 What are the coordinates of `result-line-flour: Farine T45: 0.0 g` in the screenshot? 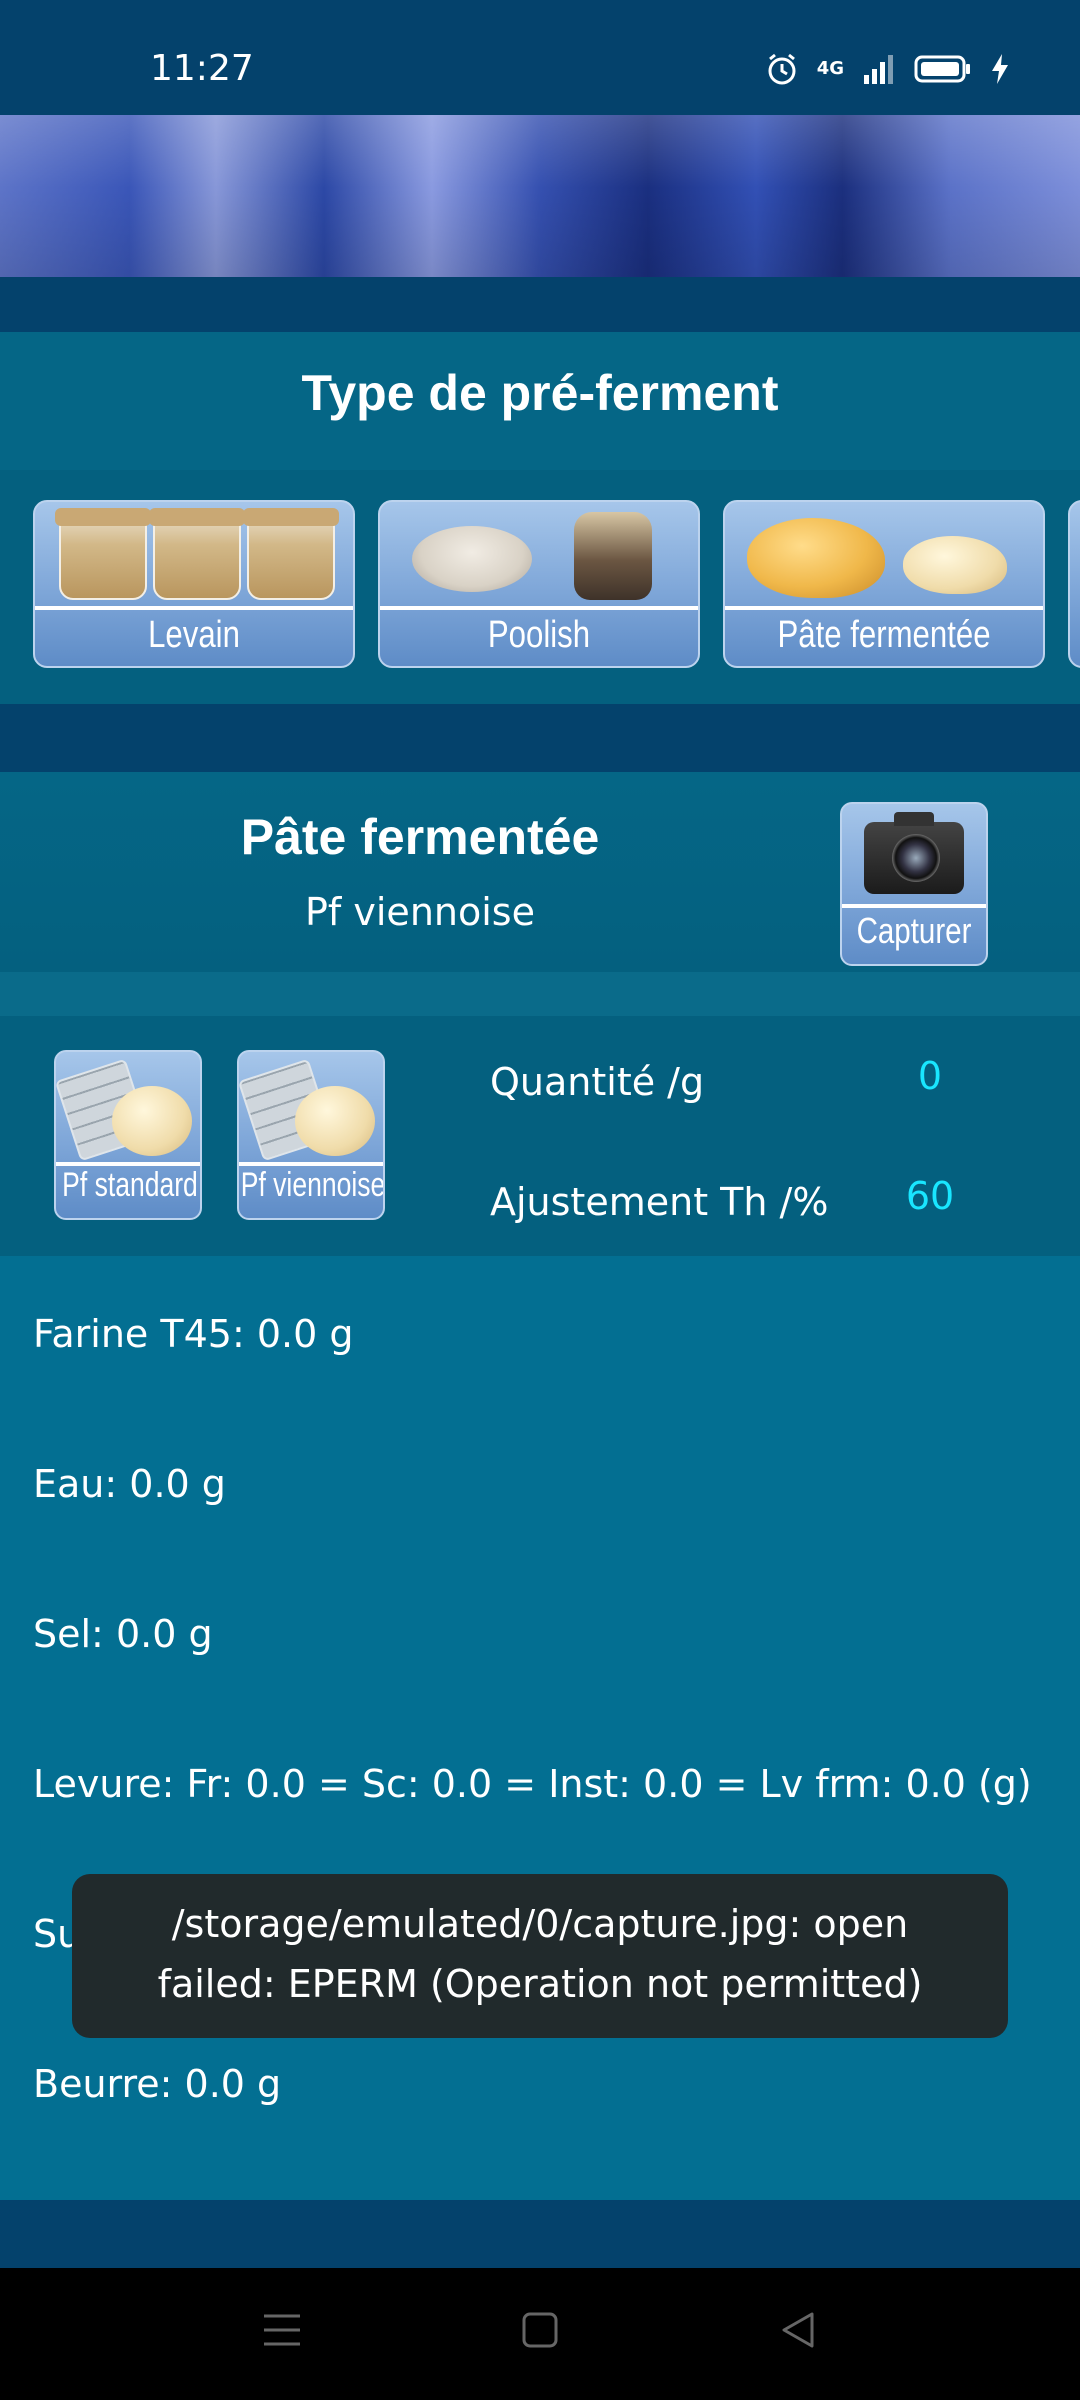 It's located at (193, 1334).